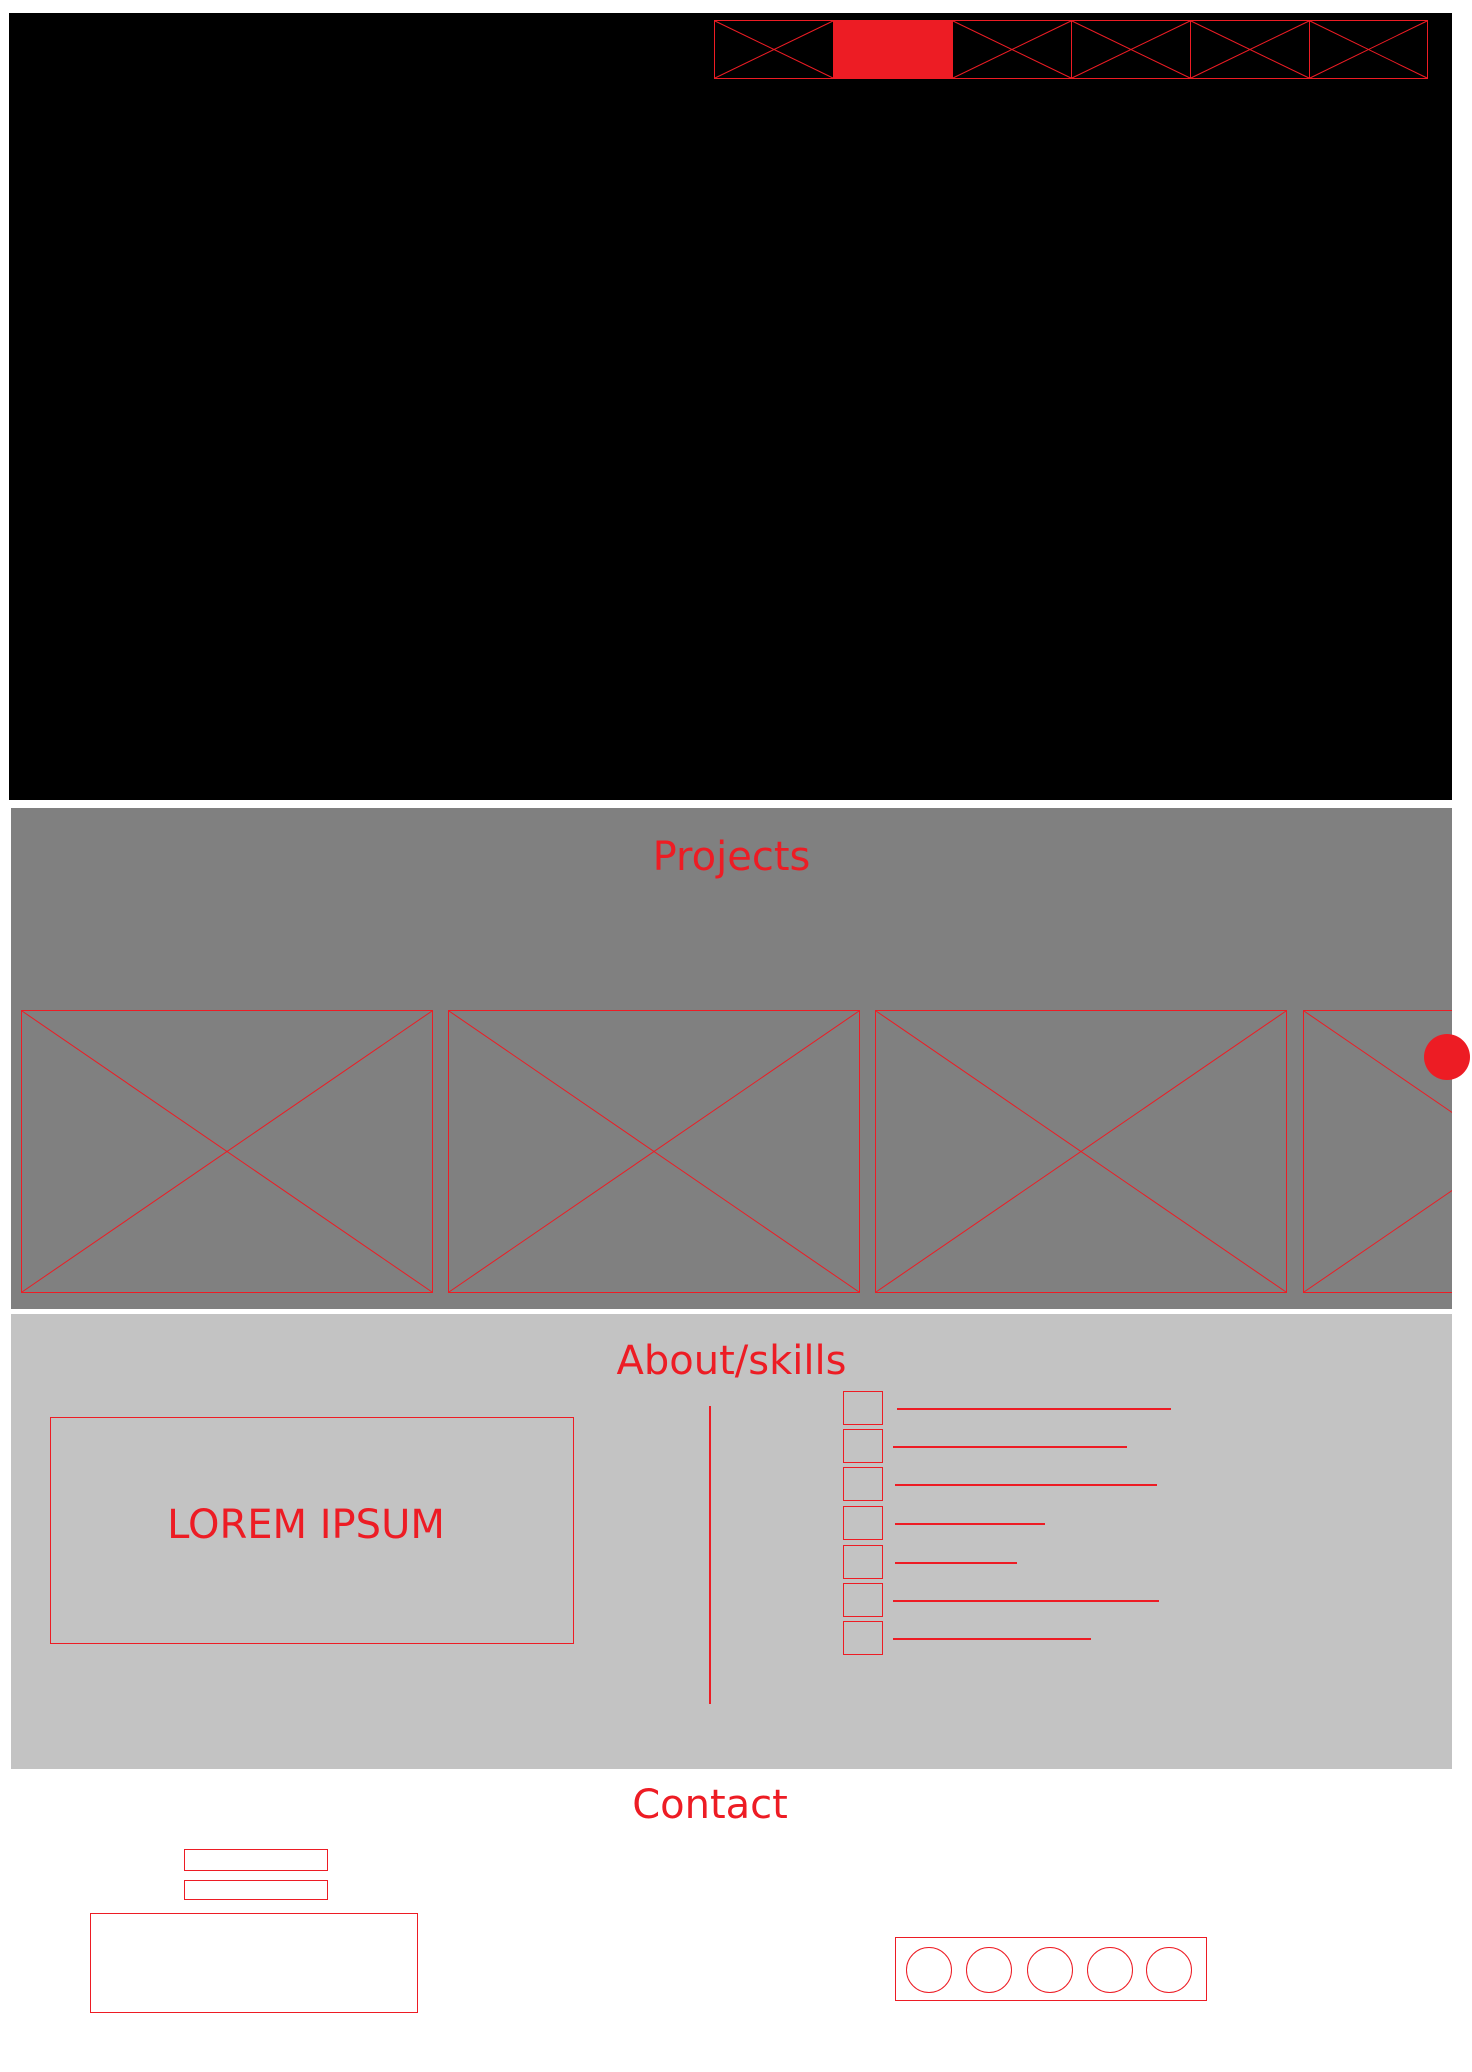 The image size is (1472, 2072). What do you see at coordinates (893, 49) in the screenshot?
I see `nav-item-2-active` at bounding box center [893, 49].